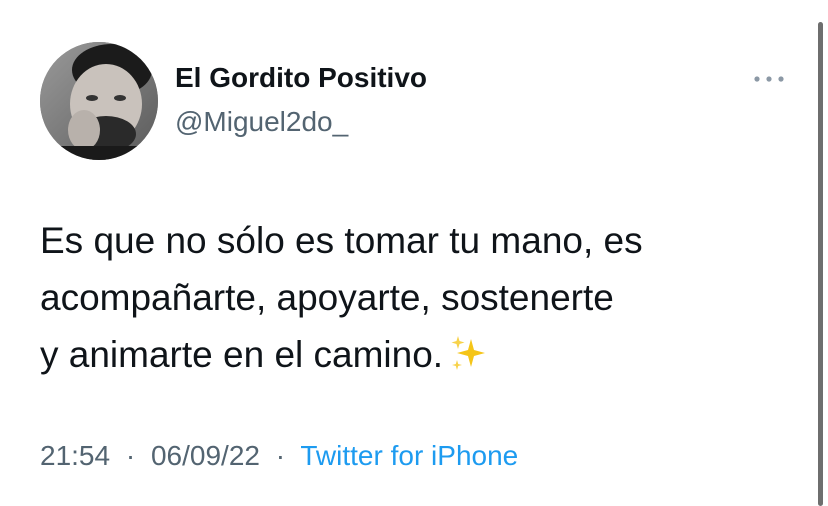 This screenshot has height=506, width=828. I want to click on tweet-text-line: Es que no sólo es tomar tu mano, es, so click(341, 240).